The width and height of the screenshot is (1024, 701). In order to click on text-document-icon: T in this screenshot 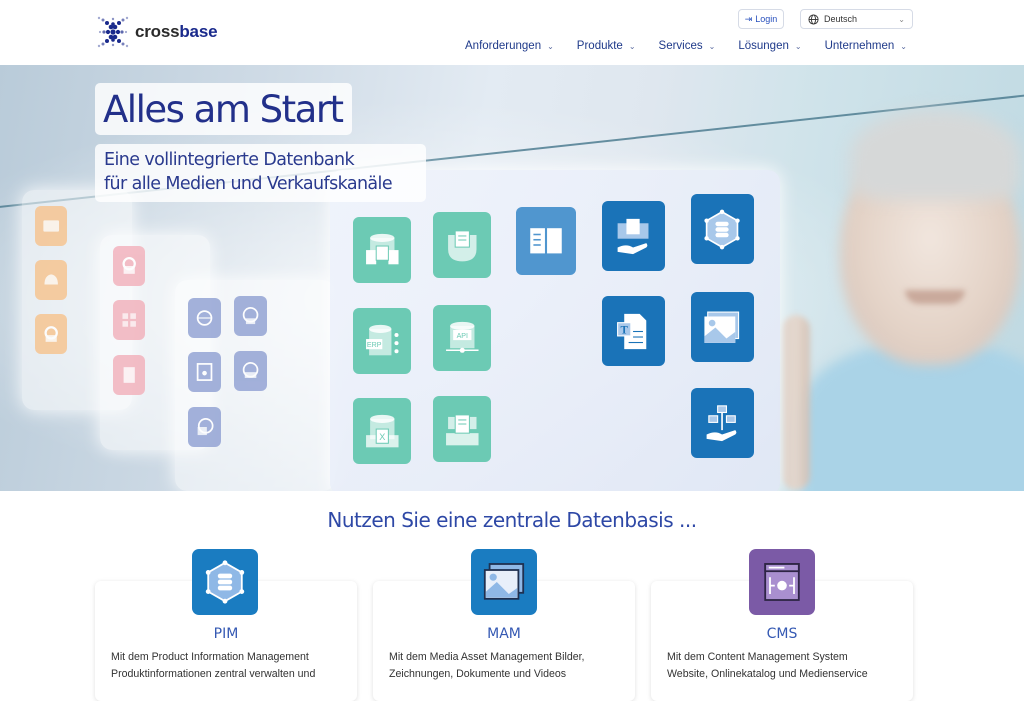, I will do `click(633, 331)`.